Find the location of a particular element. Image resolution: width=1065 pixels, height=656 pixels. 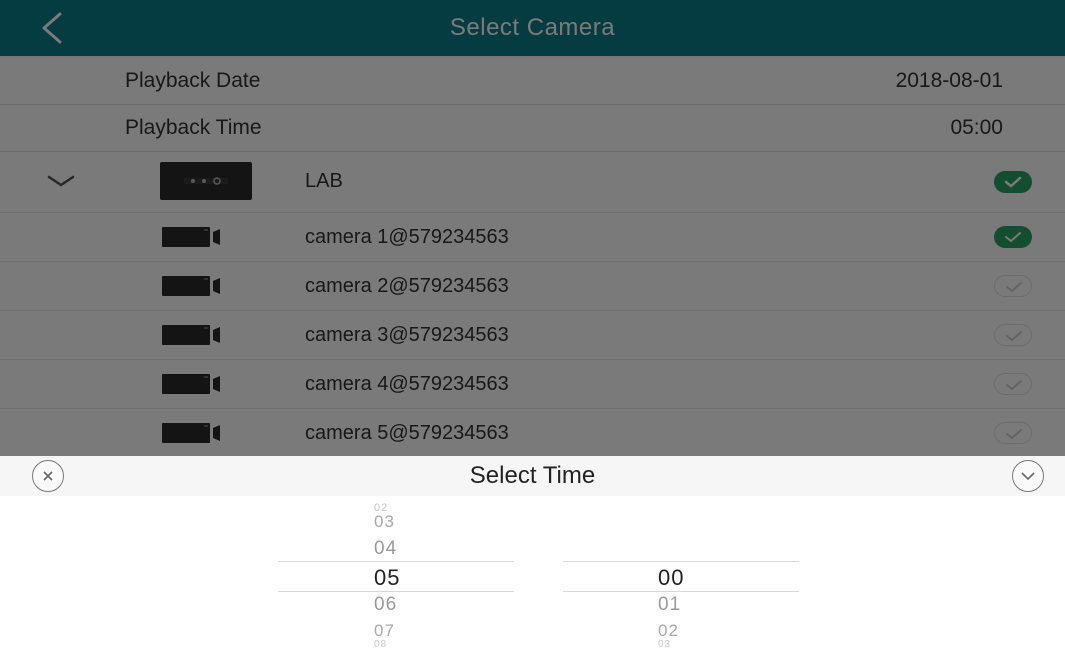

camera-row: camera 3@579234563 is located at coordinates (532, 335).